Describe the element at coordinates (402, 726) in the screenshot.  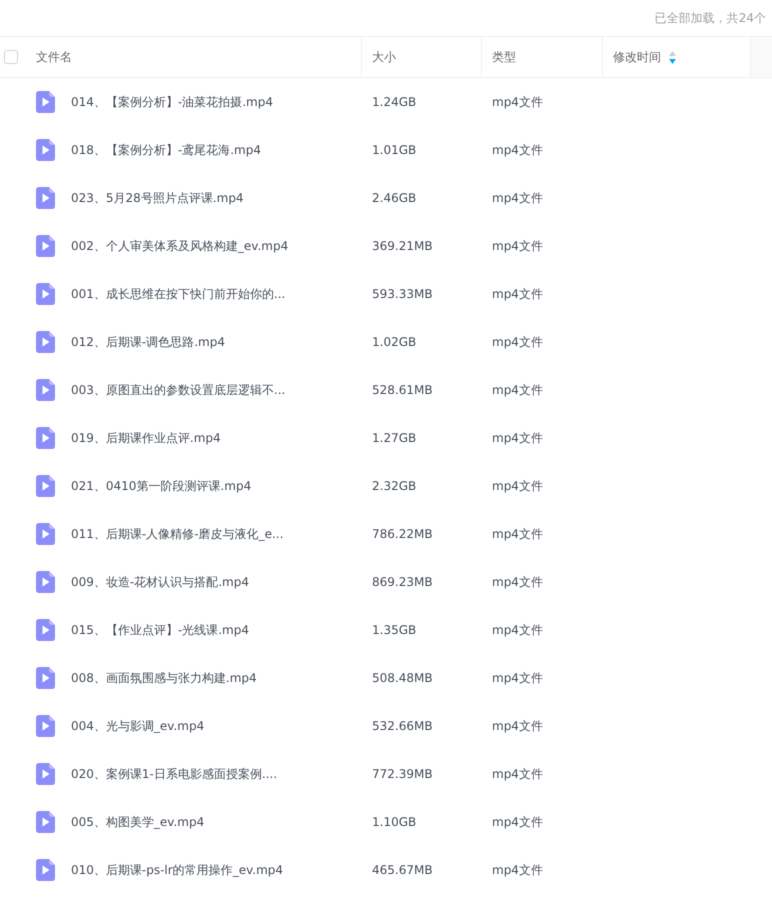
I see `file-size: 532.66MB` at that location.